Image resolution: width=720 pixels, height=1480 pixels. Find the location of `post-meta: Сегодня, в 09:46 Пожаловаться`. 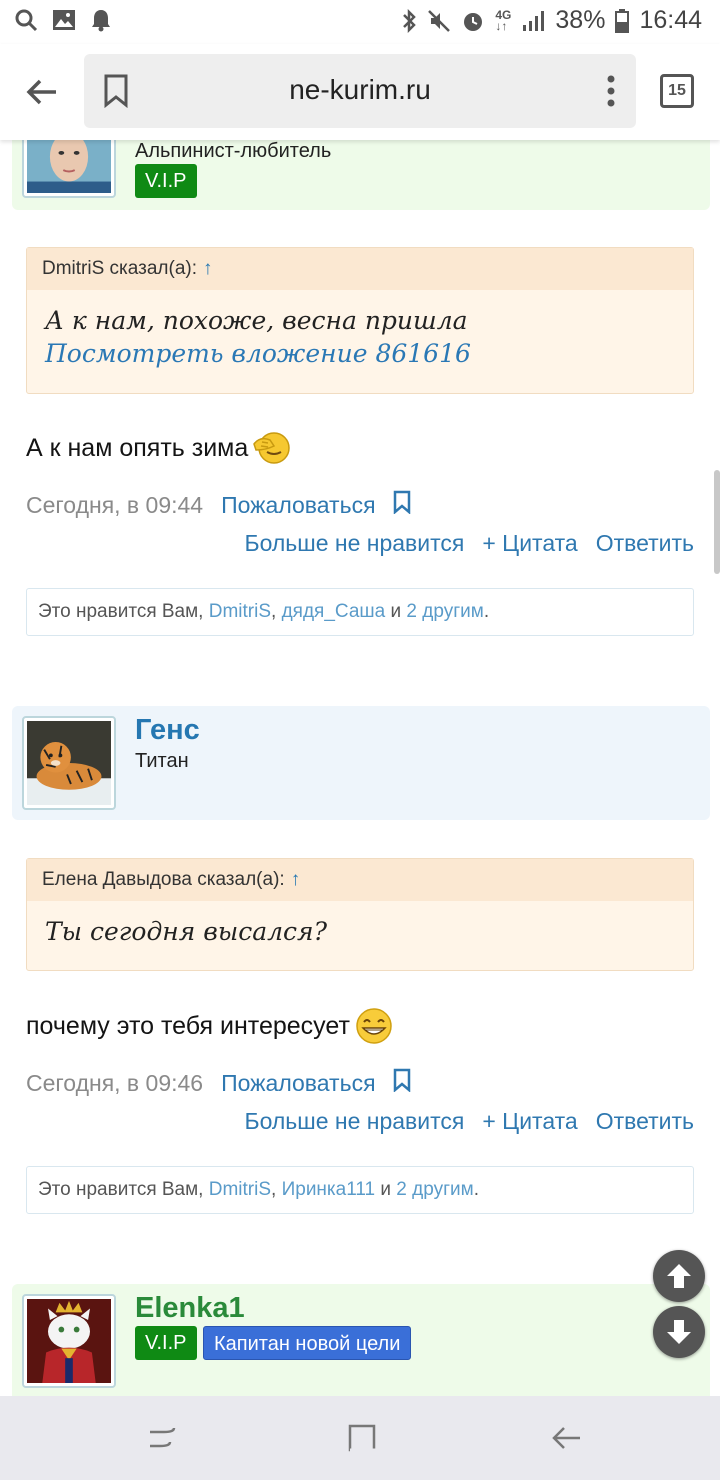

post-meta: Сегодня, в 09:46 Пожаловаться is located at coordinates (219, 1083).